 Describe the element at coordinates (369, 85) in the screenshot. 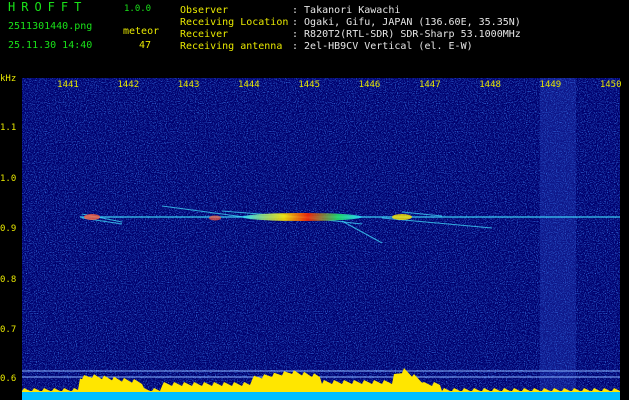

I see `x-tick-label: 1446` at that location.